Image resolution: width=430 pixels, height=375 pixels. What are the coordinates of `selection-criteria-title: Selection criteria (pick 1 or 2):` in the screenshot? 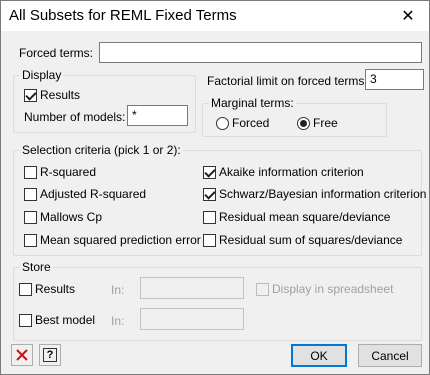 It's located at (101, 150).